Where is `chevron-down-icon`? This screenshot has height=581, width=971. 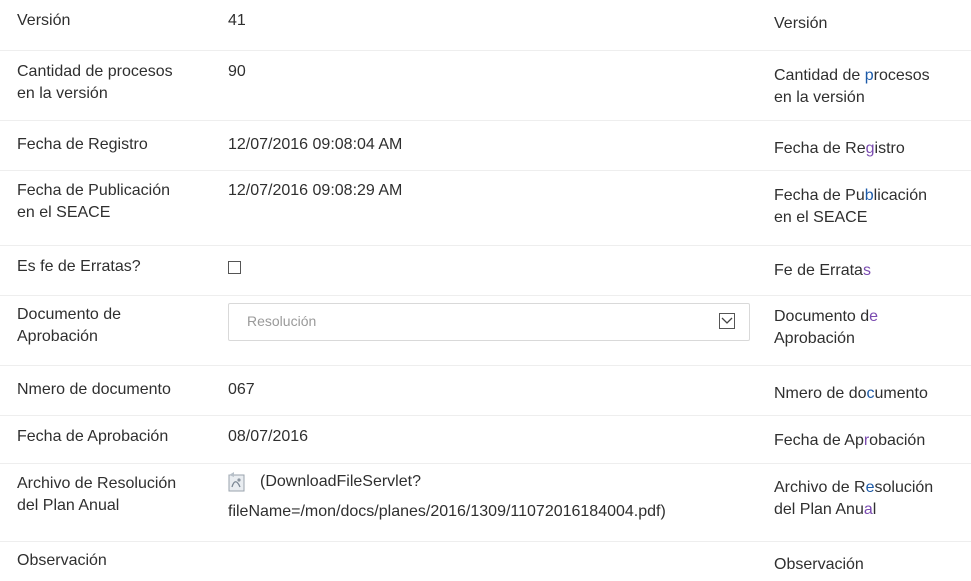
chevron-down-icon is located at coordinates (727, 321).